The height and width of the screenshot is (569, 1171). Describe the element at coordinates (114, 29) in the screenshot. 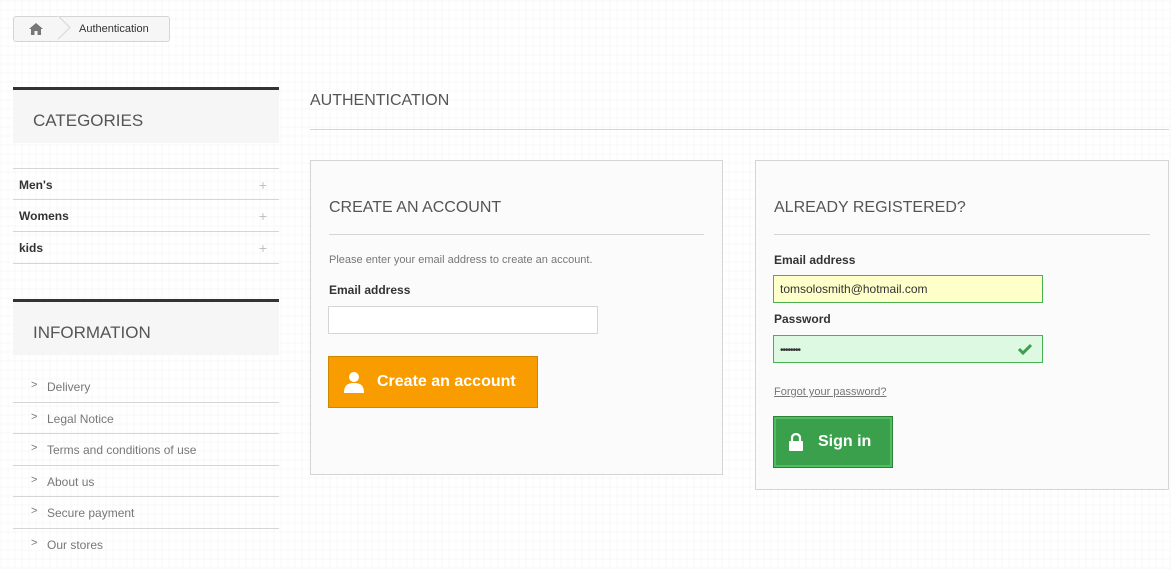

I see `breadcrumb-current: Authentication` at that location.